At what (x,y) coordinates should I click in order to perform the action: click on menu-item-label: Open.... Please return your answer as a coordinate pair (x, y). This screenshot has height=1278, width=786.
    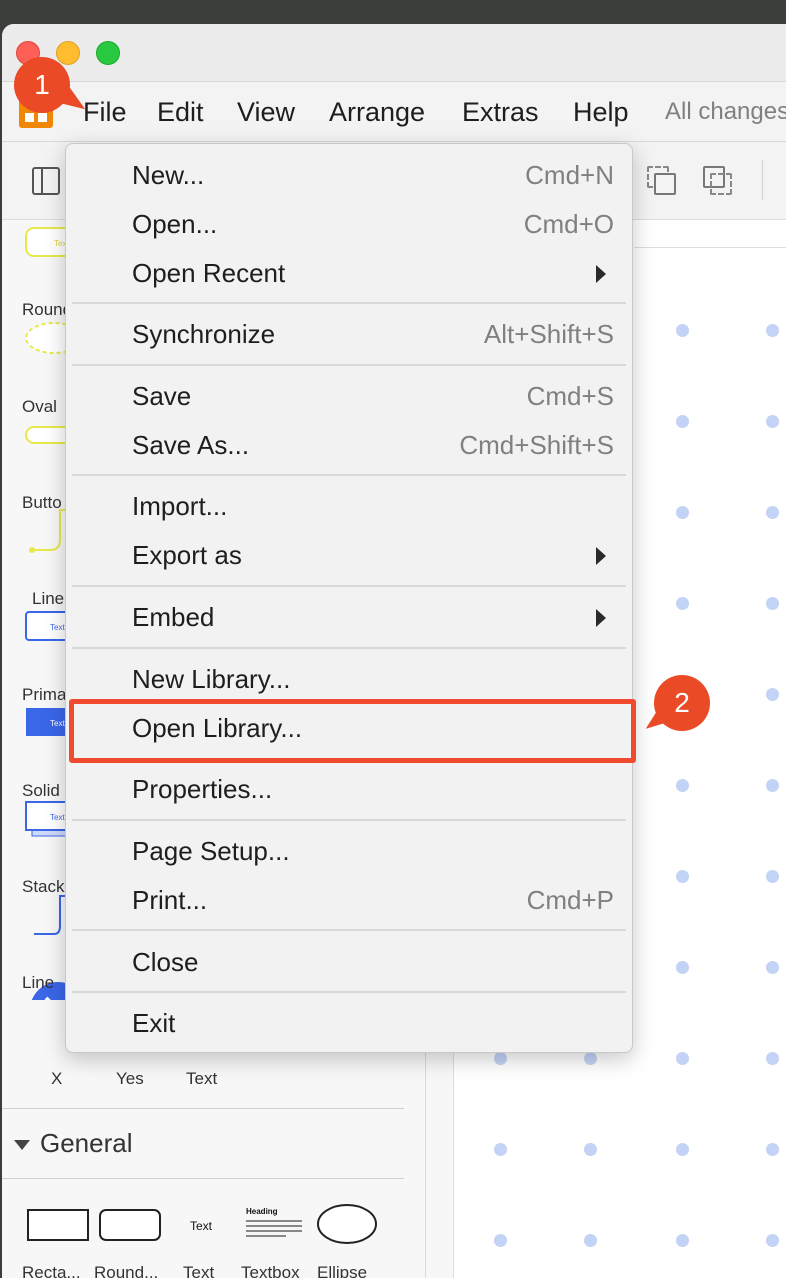
    Looking at the image, I should click on (175, 224).